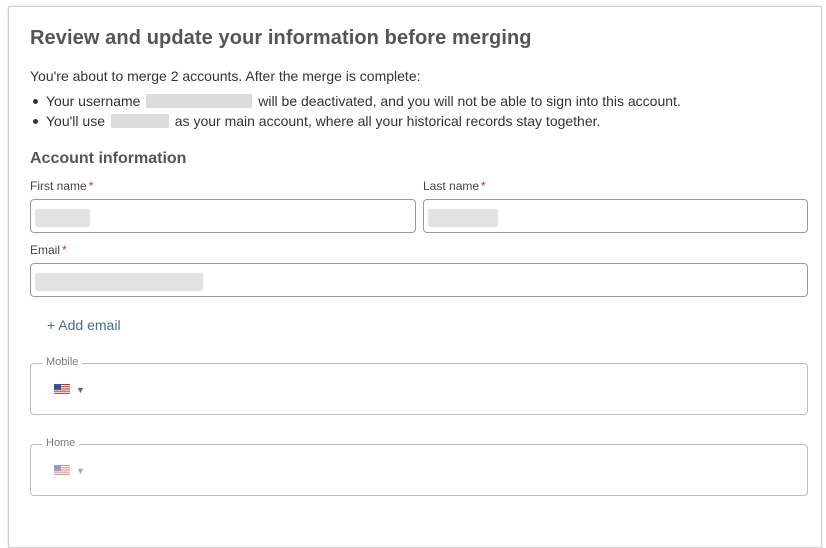  I want to click on account-information-heading: Account information, so click(108, 158).